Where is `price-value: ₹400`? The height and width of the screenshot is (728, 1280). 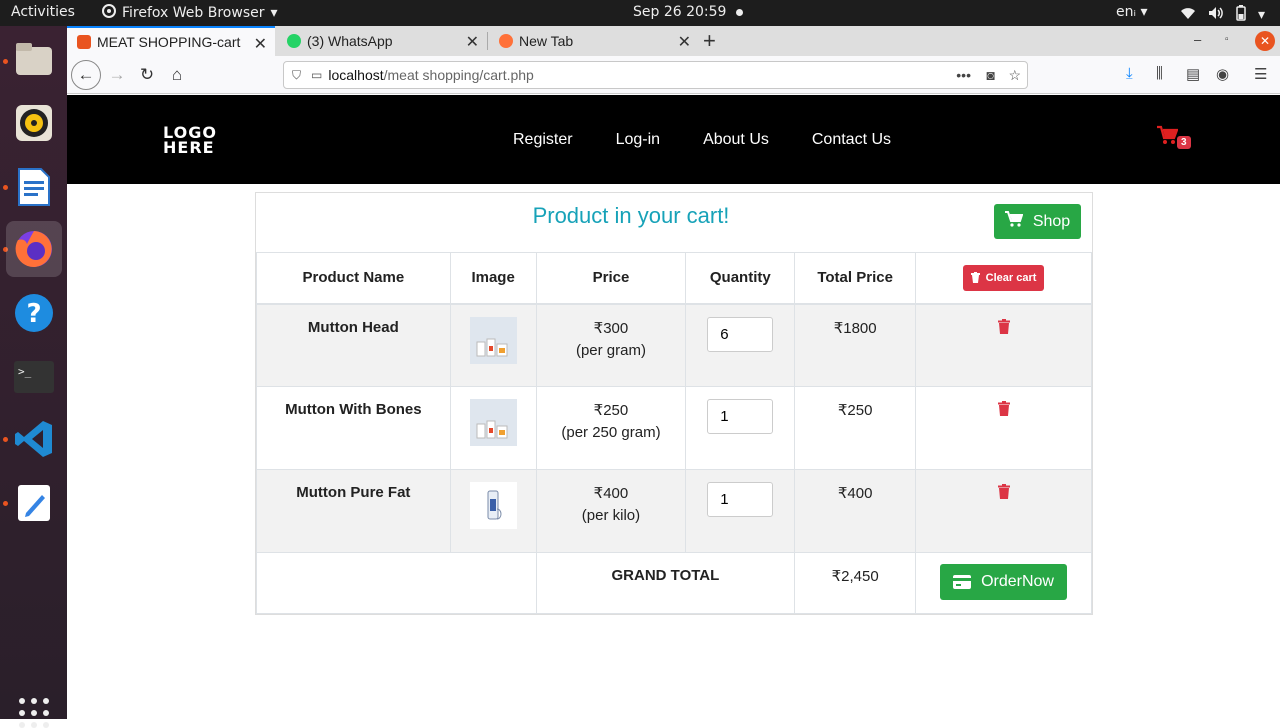 price-value: ₹400 is located at coordinates (611, 493).